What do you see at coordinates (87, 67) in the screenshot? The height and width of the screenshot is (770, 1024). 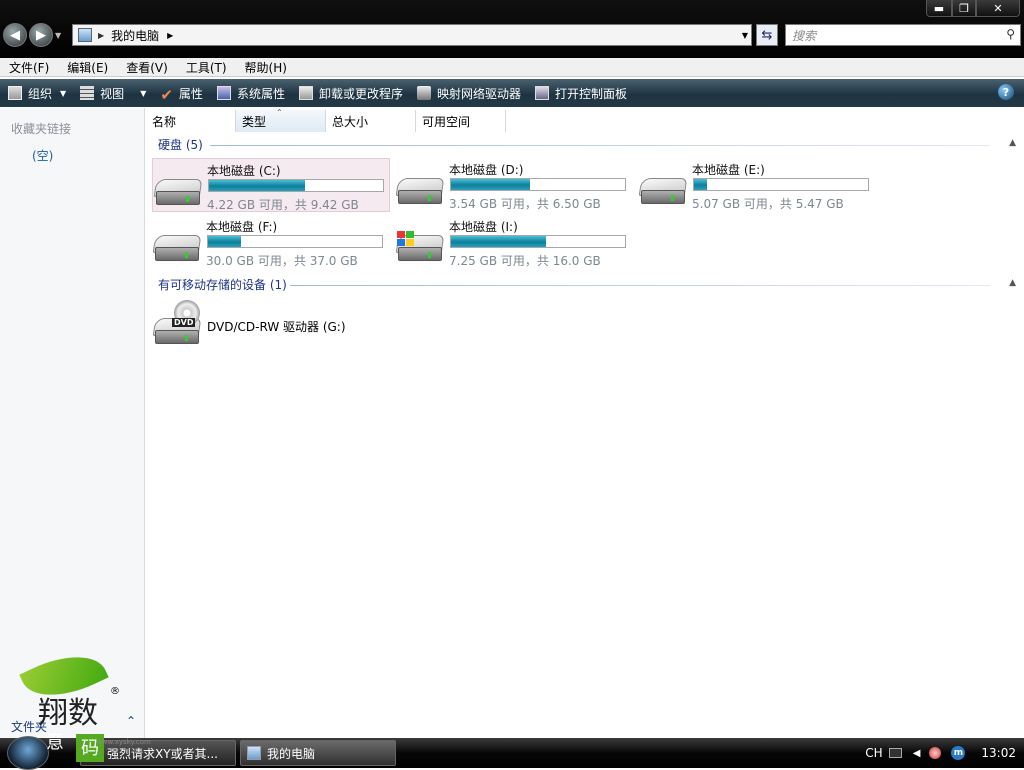 I see `menu-edit: 编辑(E)` at bounding box center [87, 67].